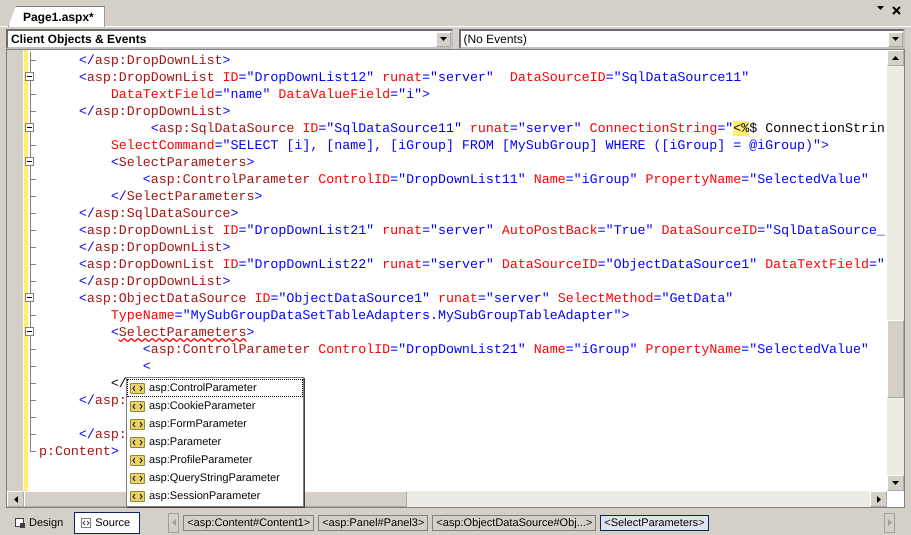 The image size is (911, 535). What do you see at coordinates (79, 451) in the screenshot?
I see `code-line: p:Content>` at bounding box center [79, 451].